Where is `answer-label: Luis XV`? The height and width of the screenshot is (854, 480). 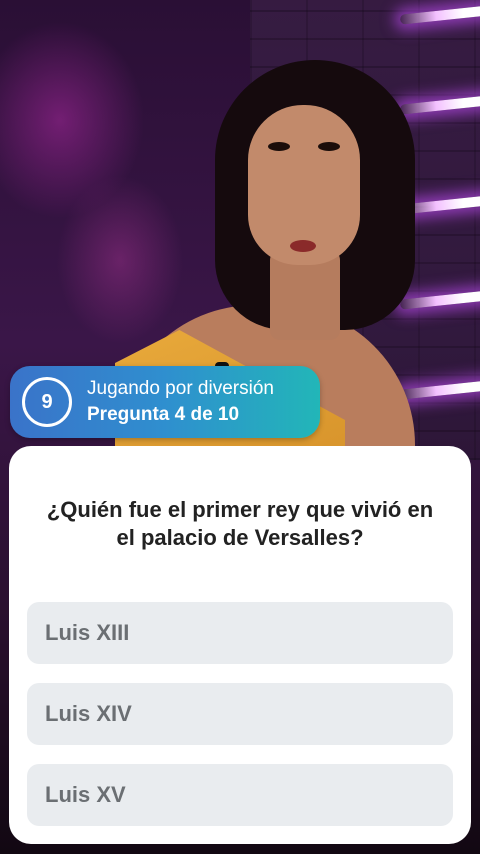
answer-label: Luis XV is located at coordinates (85, 794).